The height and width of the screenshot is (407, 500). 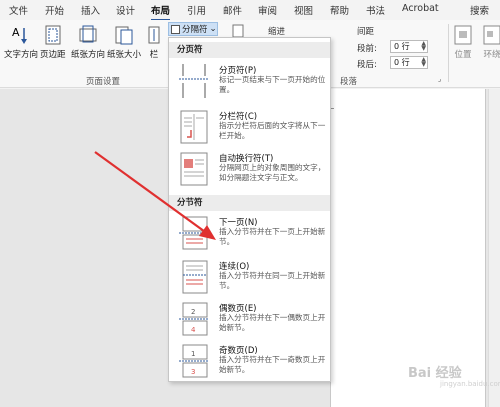 I want to click on watermark-url: jingyan.baidu.com, so click(x=470, y=384).